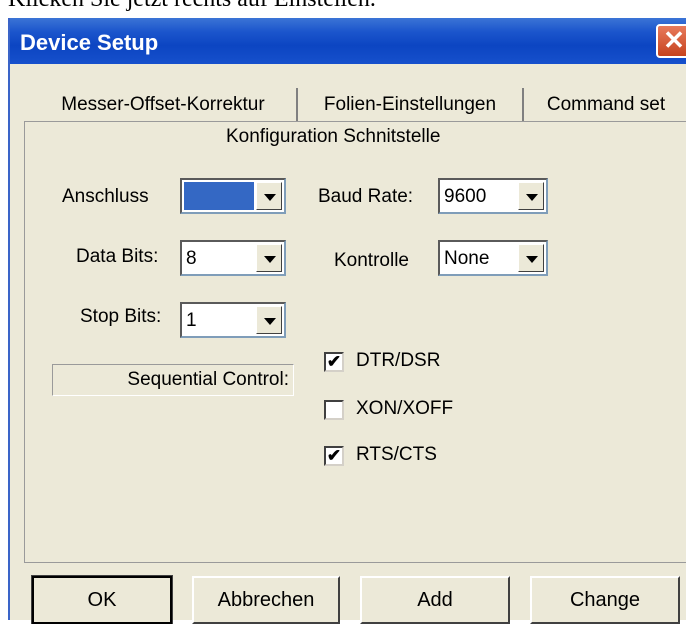 The image size is (686, 624). Describe the element at coordinates (605, 105) in the screenshot. I see `tab-command-set: Command set` at that location.